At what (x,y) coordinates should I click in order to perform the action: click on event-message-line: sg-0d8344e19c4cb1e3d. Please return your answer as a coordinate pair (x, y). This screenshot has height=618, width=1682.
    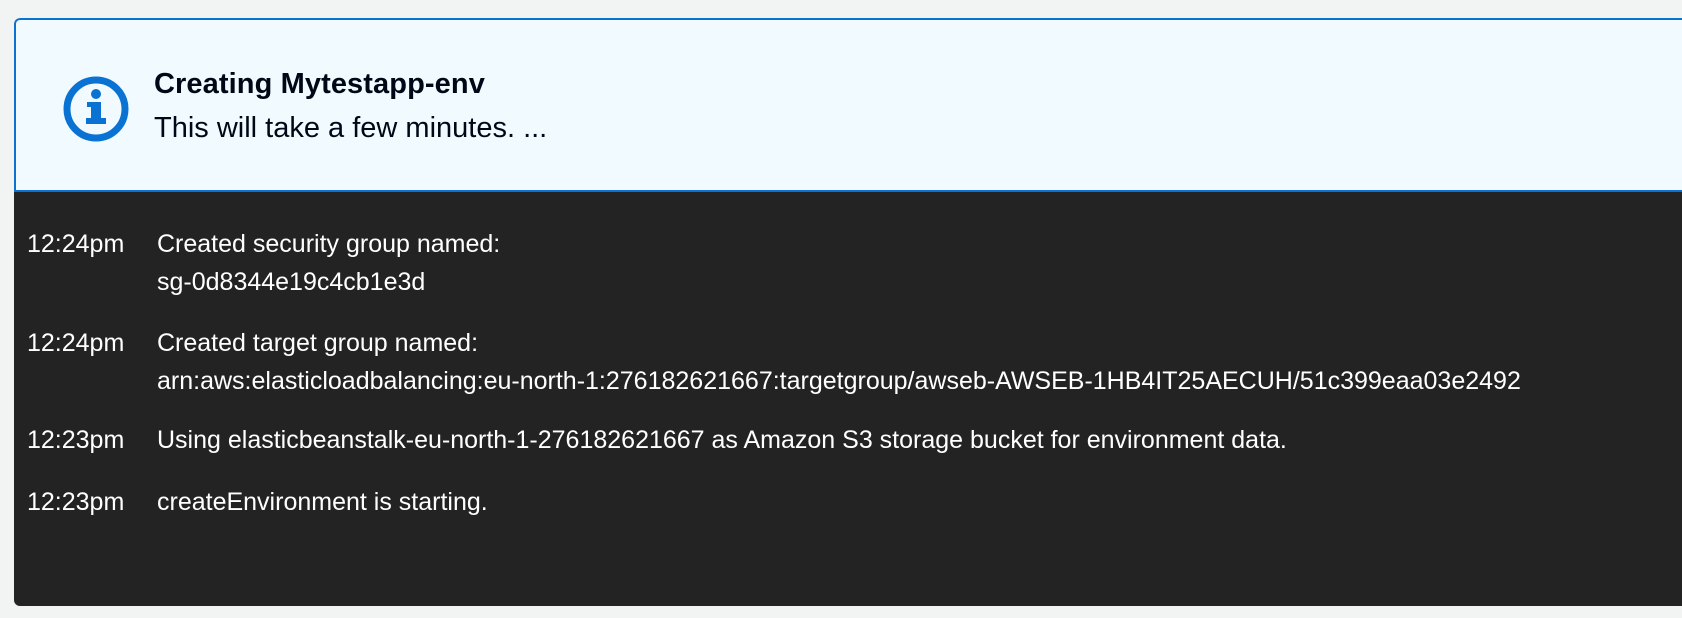
    Looking at the image, I should click on (291, 282).